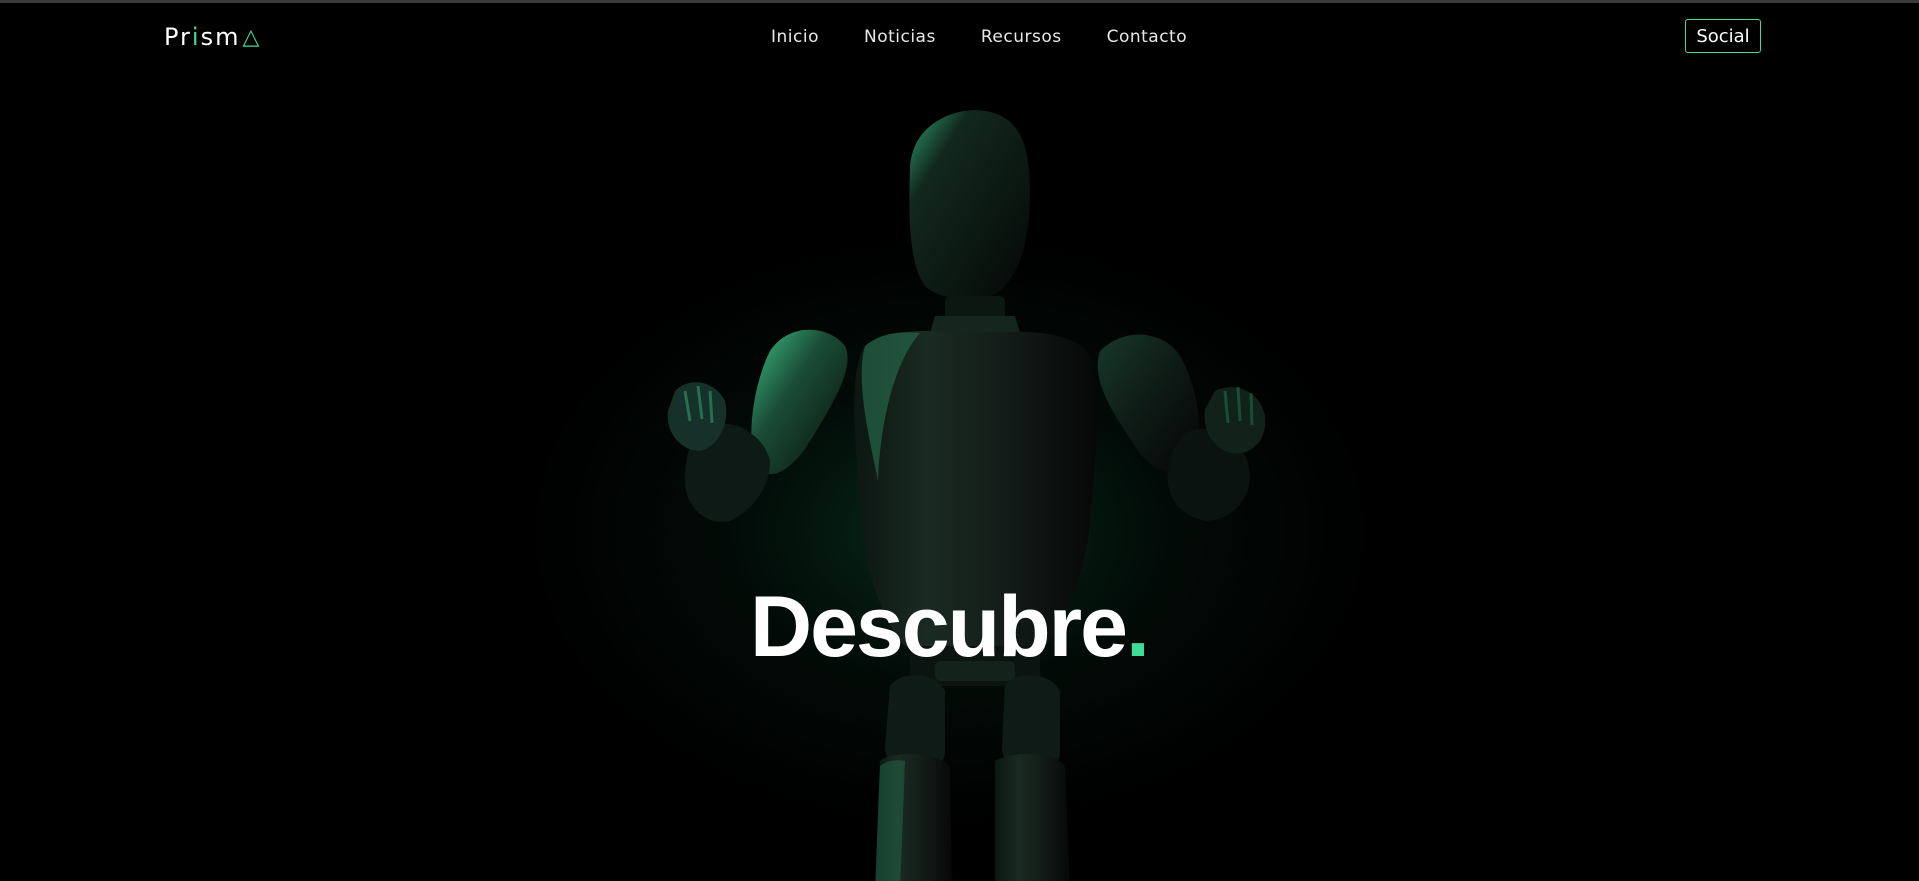 The image size is (1919, 881). What do you see at coordinates (1021, 37) in the screenshot?
I see `nav-item-recursos: Recursos` at bounding box center [1021, 37].